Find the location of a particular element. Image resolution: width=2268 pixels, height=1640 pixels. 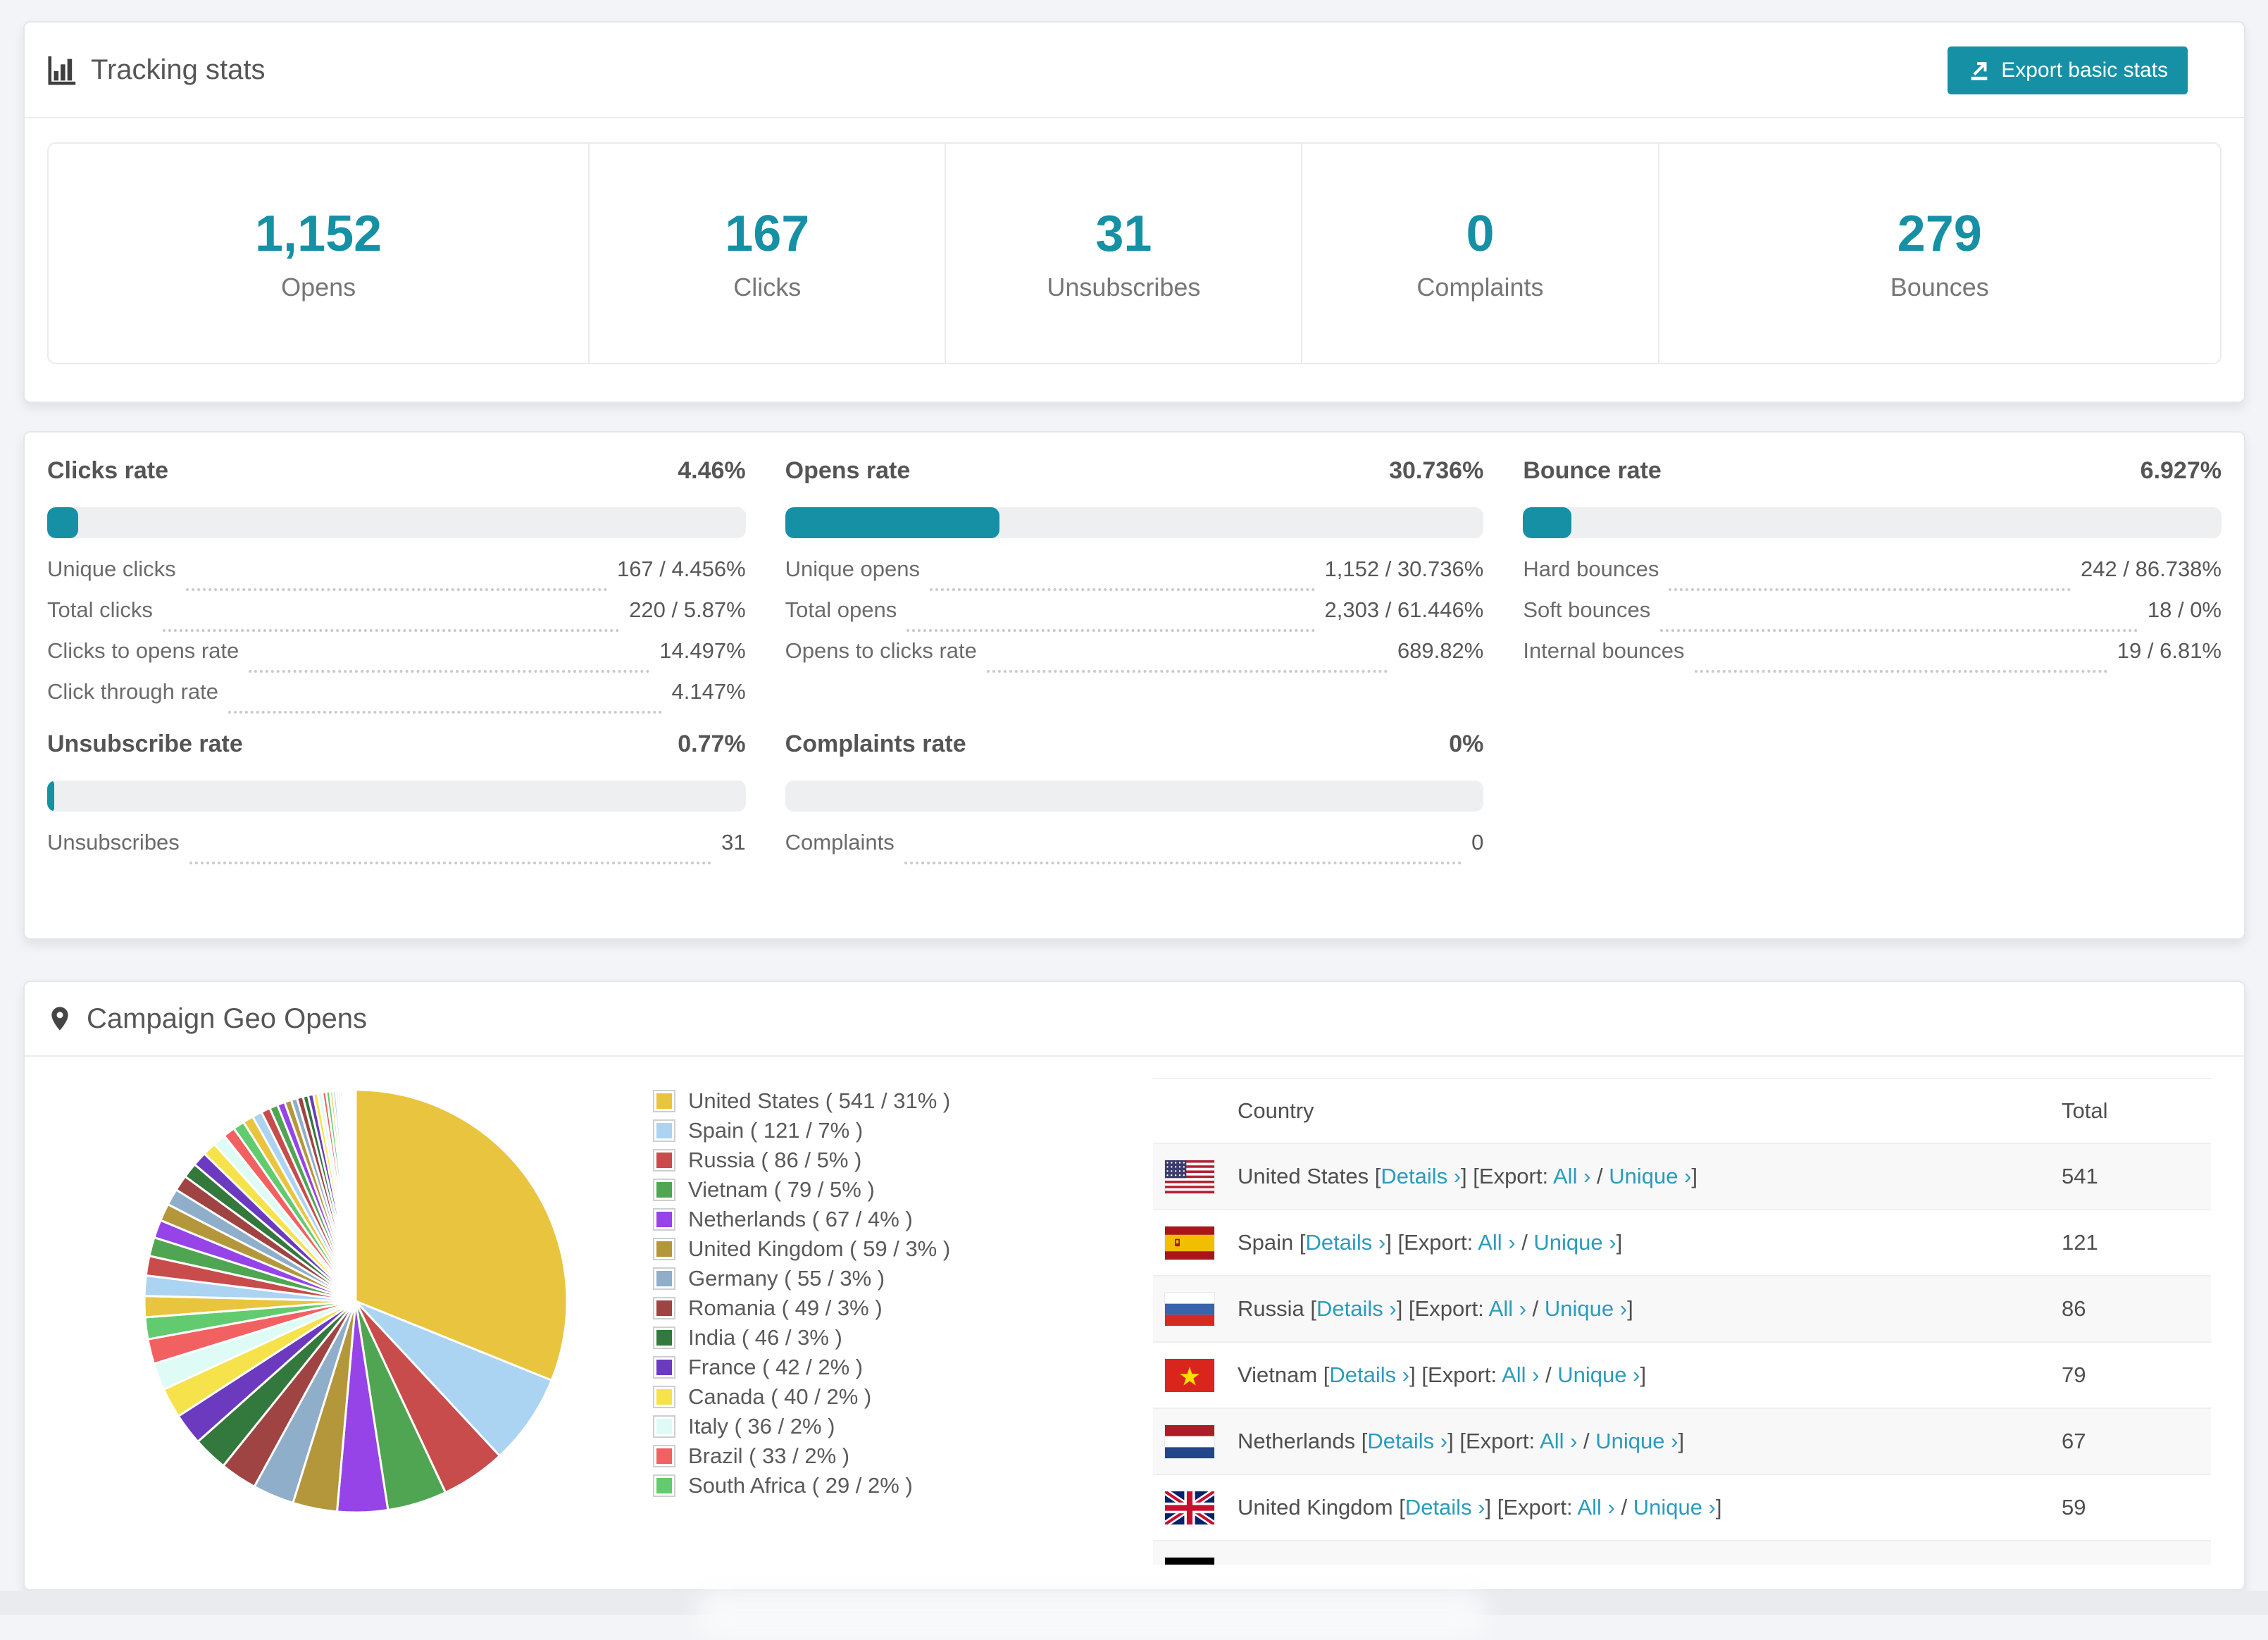

country-name: Vietnam is located at coordinates (1278, 1374).